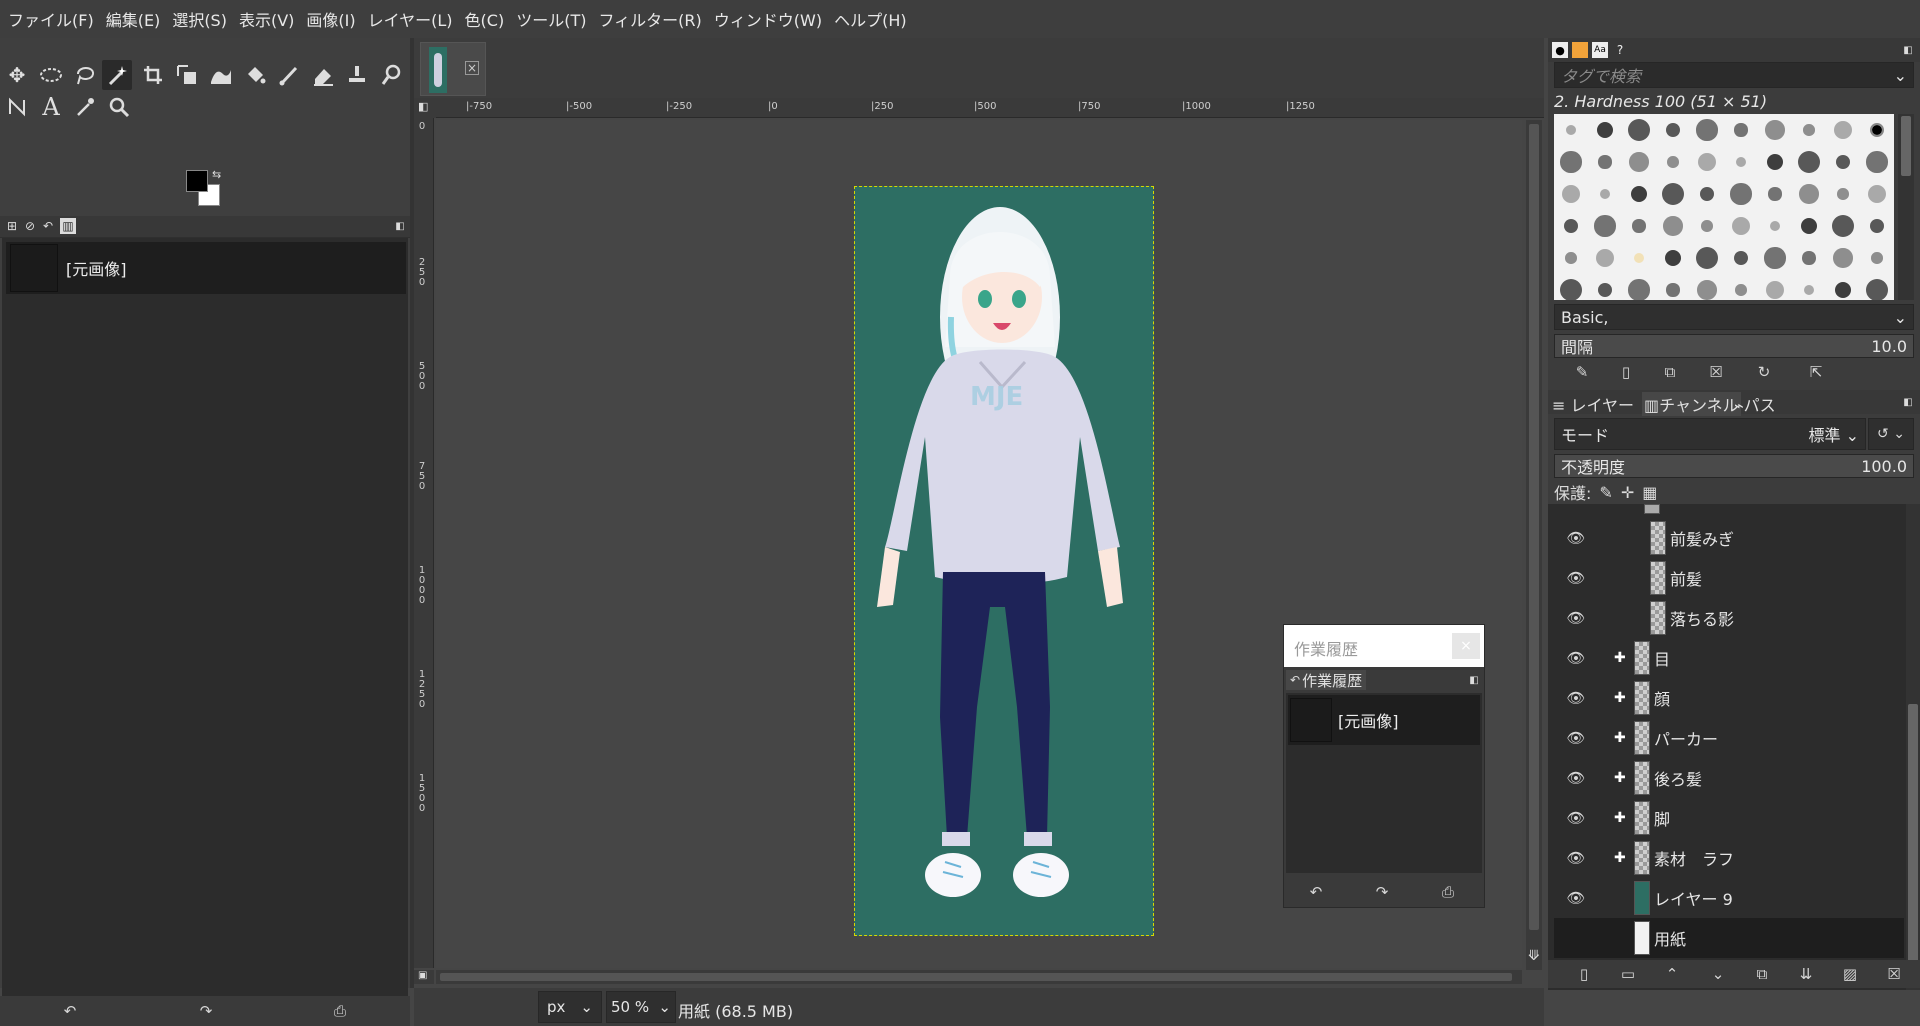 This screenshot has height=1026, width=1920. What do you see at coordinates (570, 1007) in the screenshot?
I see `unit-select: px ⌄` at bounding box center [570, 1007].